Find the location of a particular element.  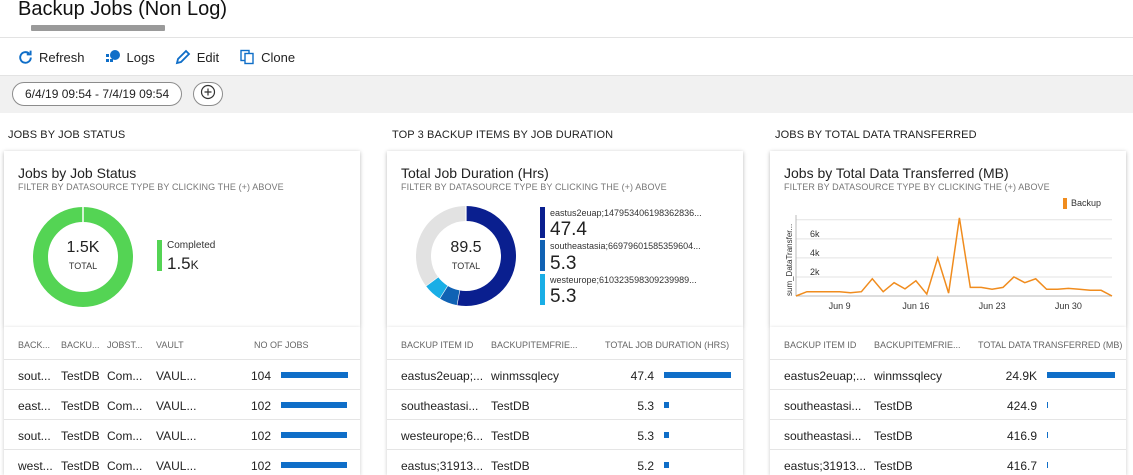

table-row: eastus2euap;... winmssqlecy 24.9K is located at coordinates (948, 374).